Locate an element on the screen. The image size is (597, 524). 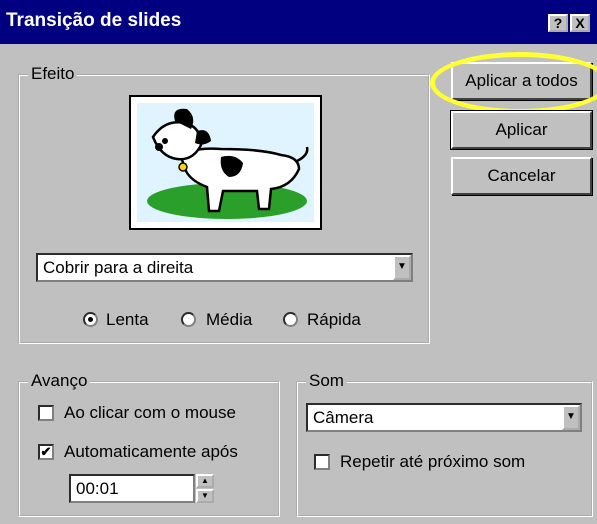
loop-sound-label: Repetir até próximo som is located at coordinates (433, 461).